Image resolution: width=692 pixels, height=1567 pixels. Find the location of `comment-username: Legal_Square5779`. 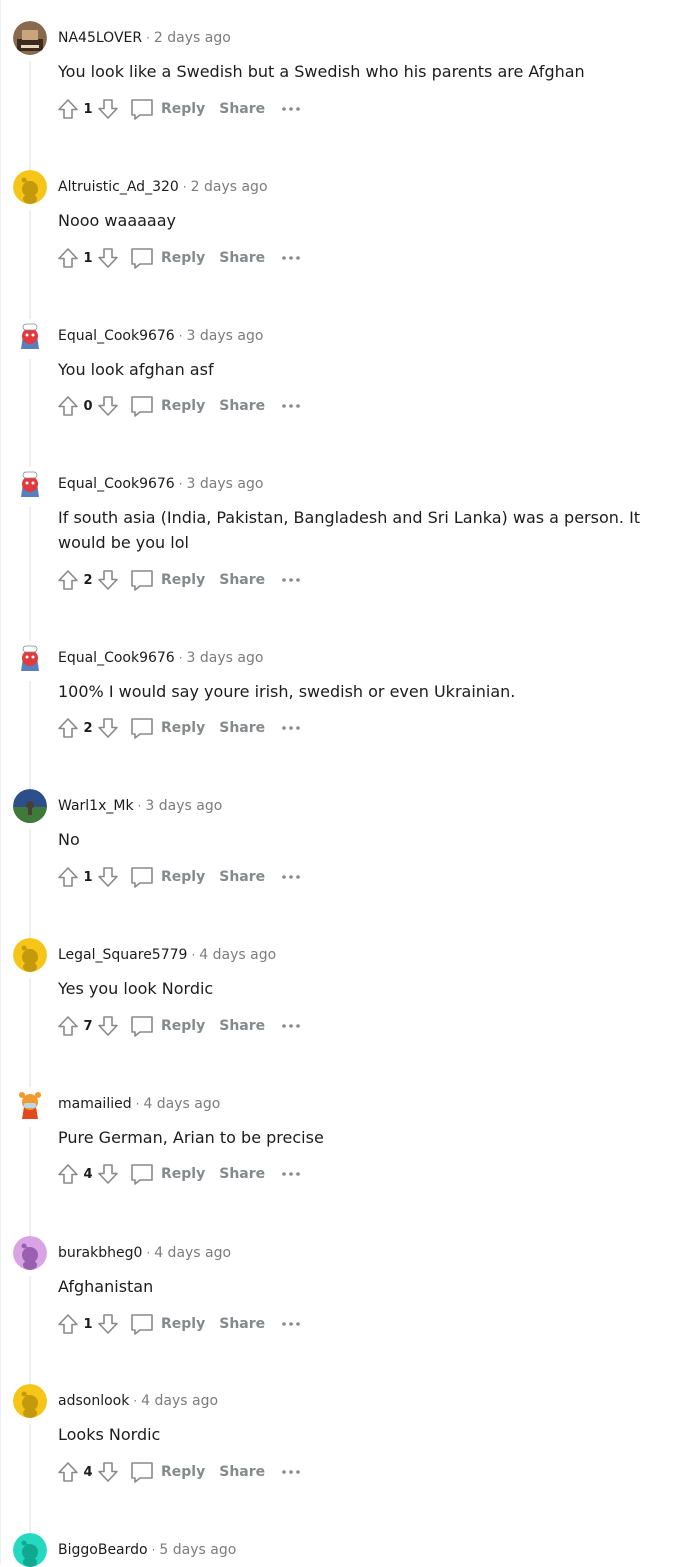

comment-username: Legal_Square5779 is located at coordinates (122, 955).